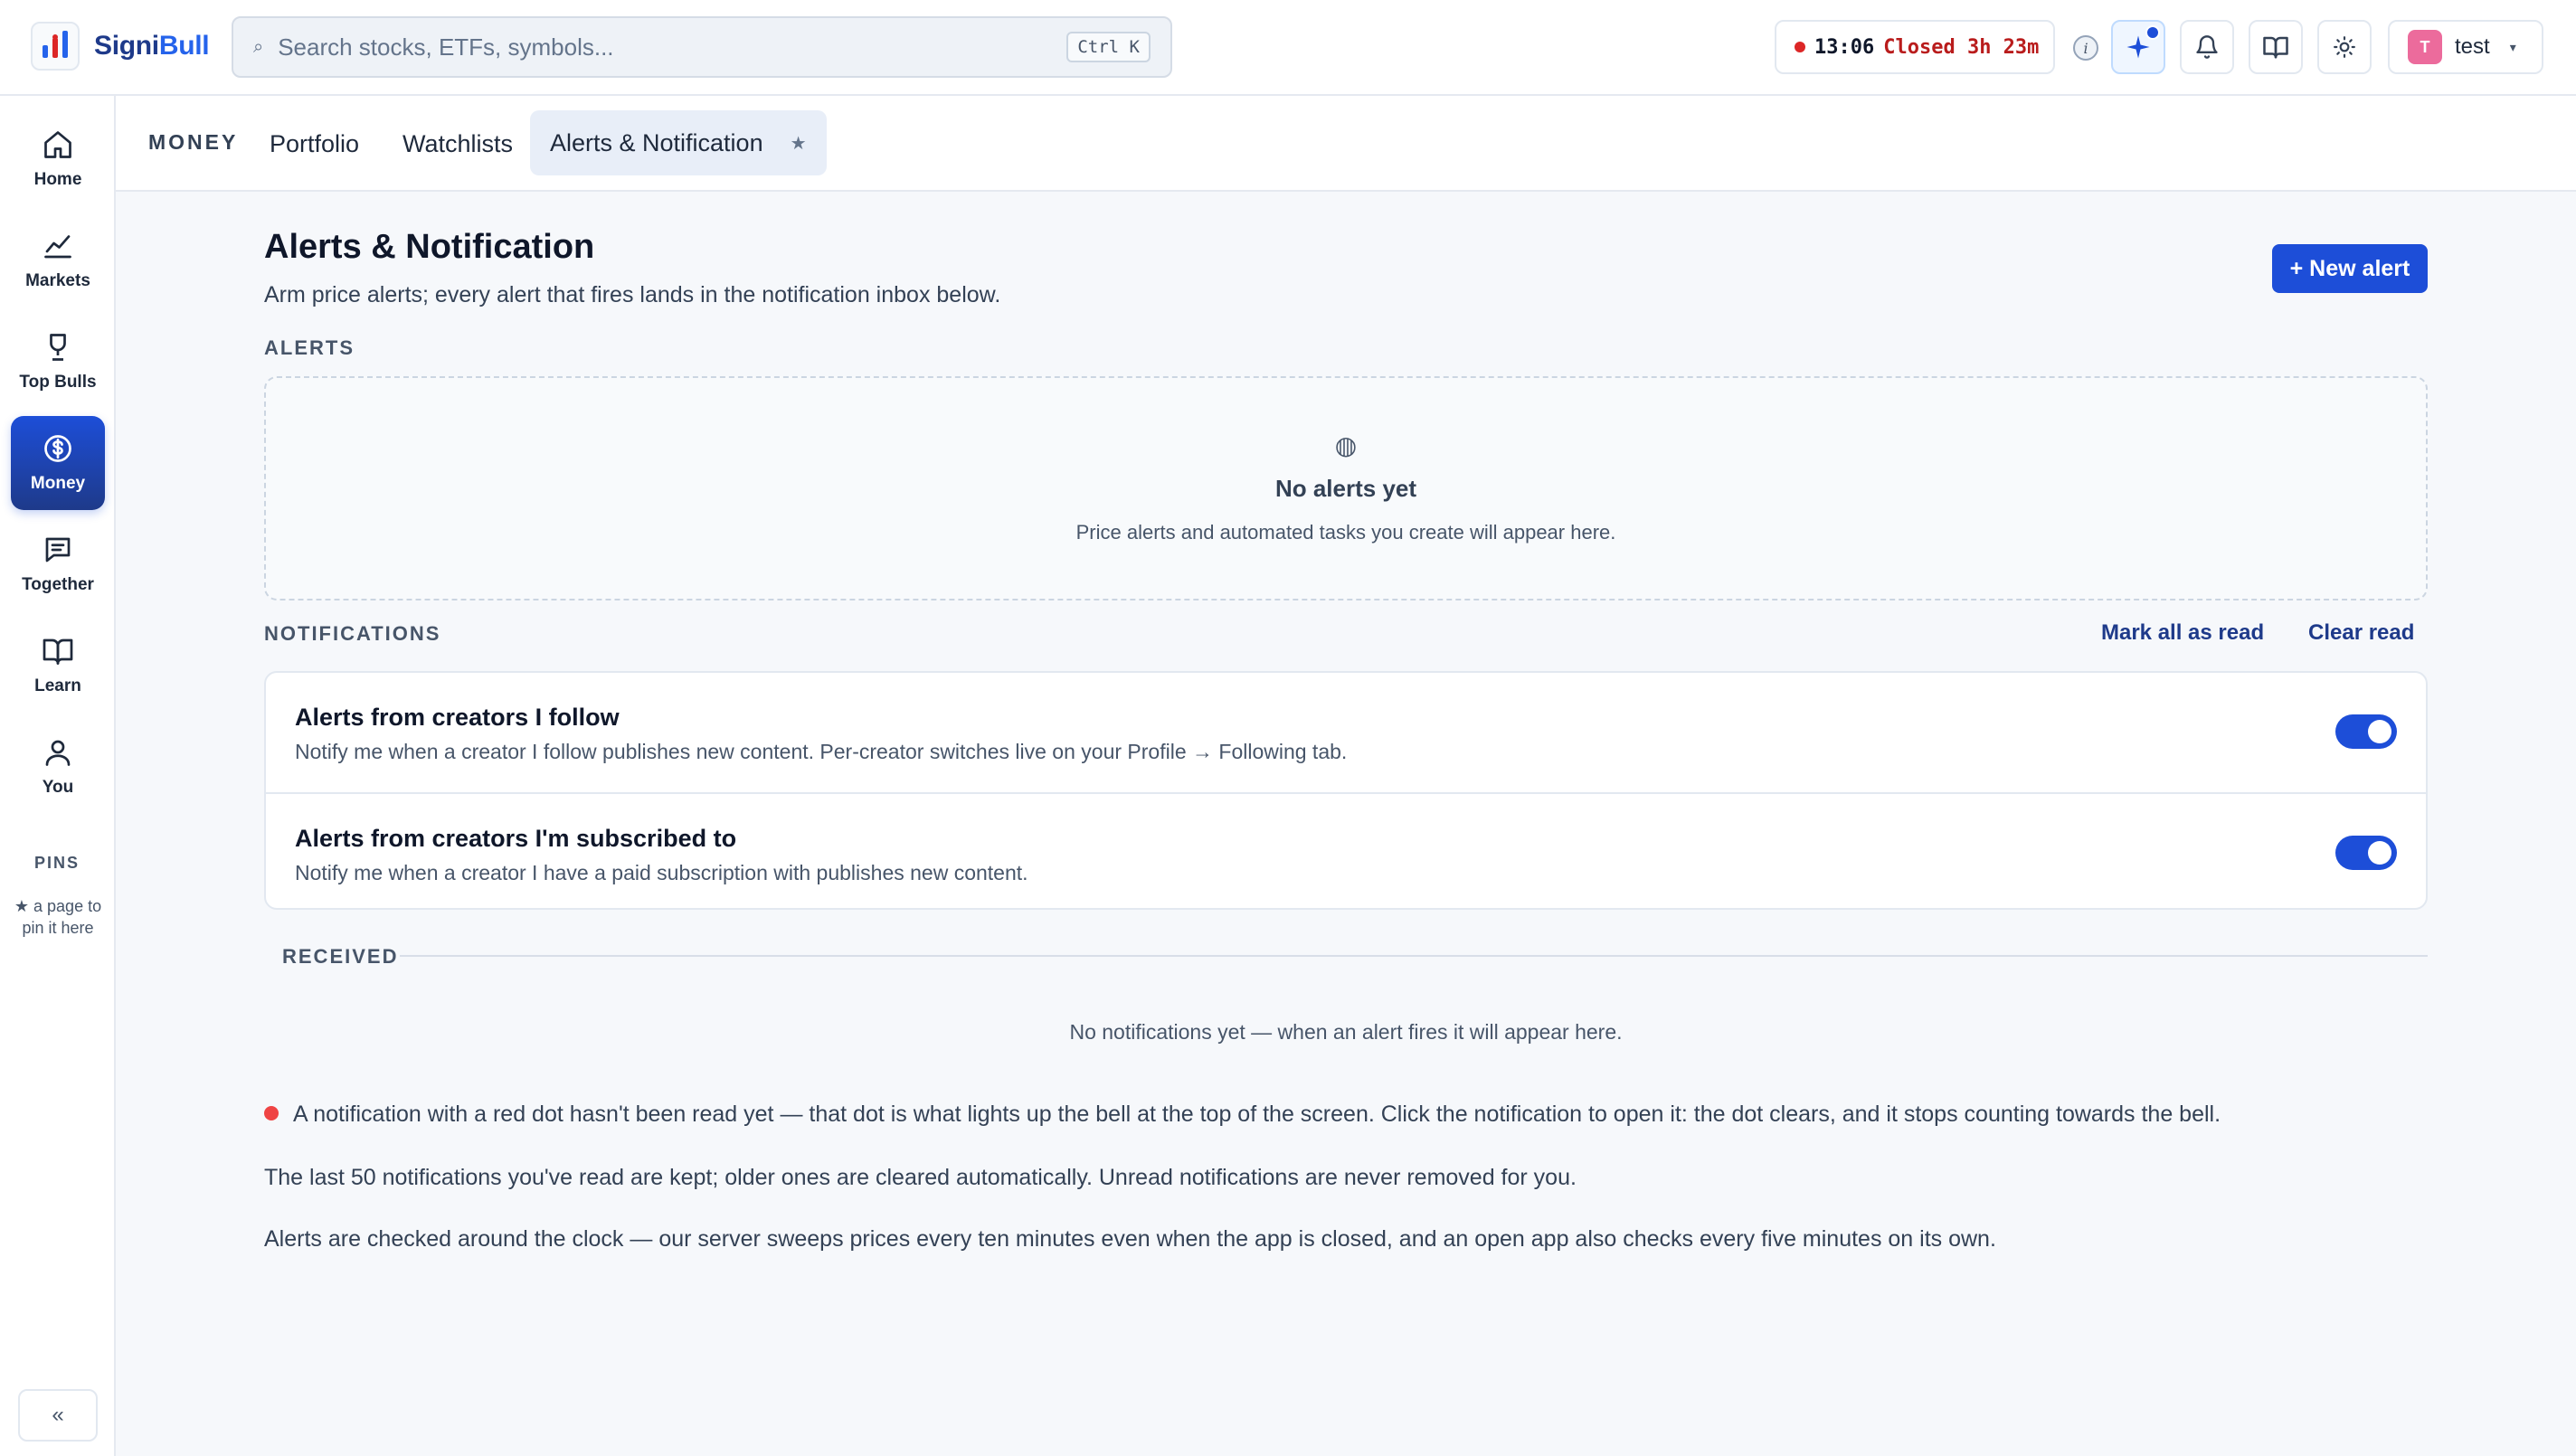 The width and height of the screenshot is (2576, 1456). Describe the element at coordinates (2473, 46) in the screenshot. I see `user-name: test` at that location.